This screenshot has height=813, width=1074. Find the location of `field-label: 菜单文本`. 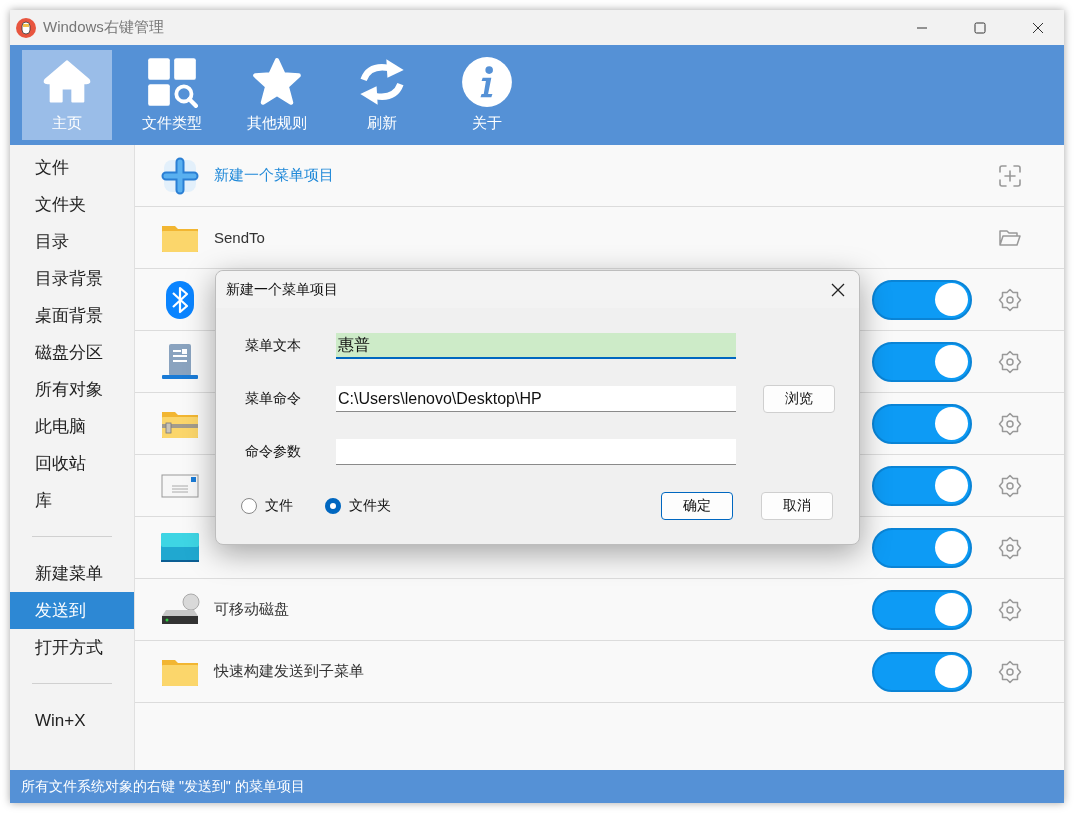

field-label: 菜单文本 is located at coordinates (273, 346).